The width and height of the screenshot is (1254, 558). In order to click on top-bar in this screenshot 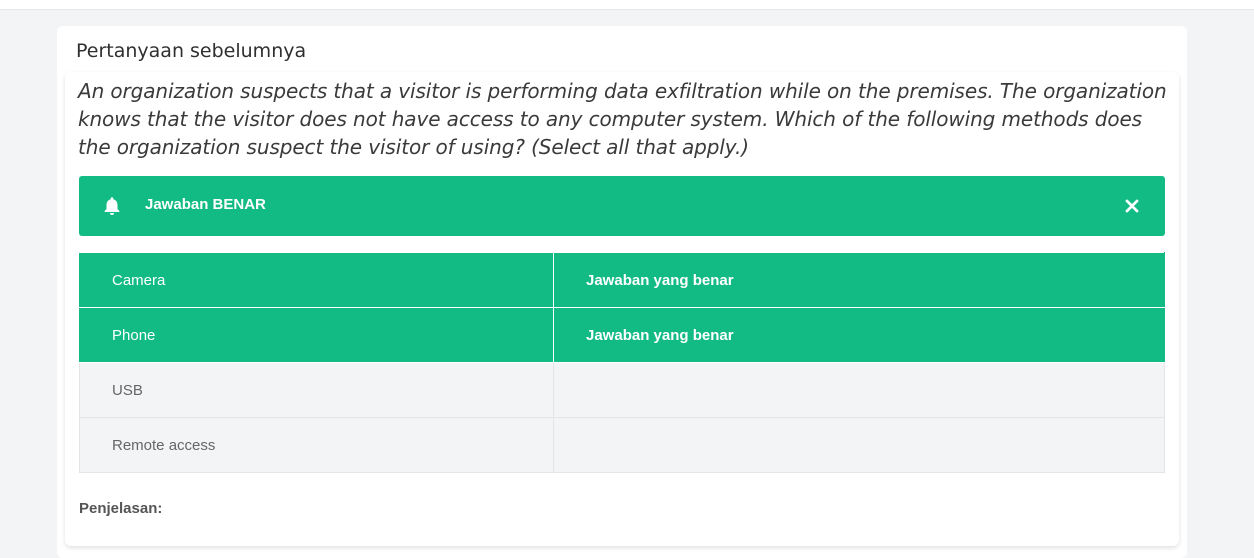, I will do `click(627, 5)`.